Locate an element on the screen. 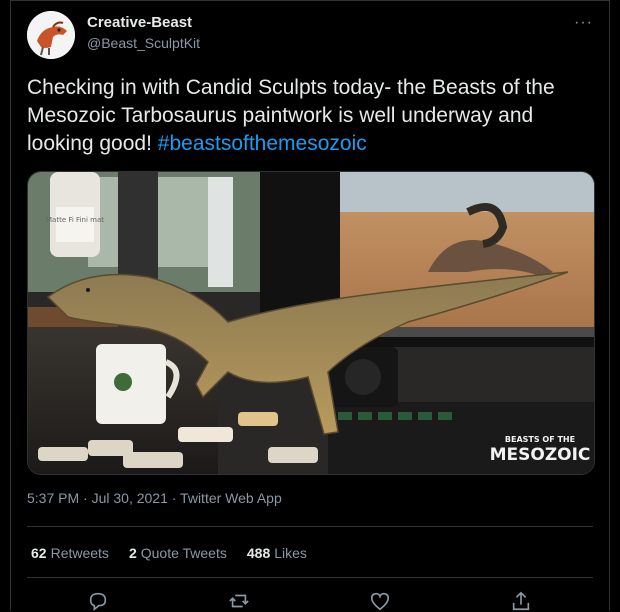 The width and height of the screenshot is (620, 612). hashtag-link: #beastsofthemesozoic is located at coordinates (262, 143).